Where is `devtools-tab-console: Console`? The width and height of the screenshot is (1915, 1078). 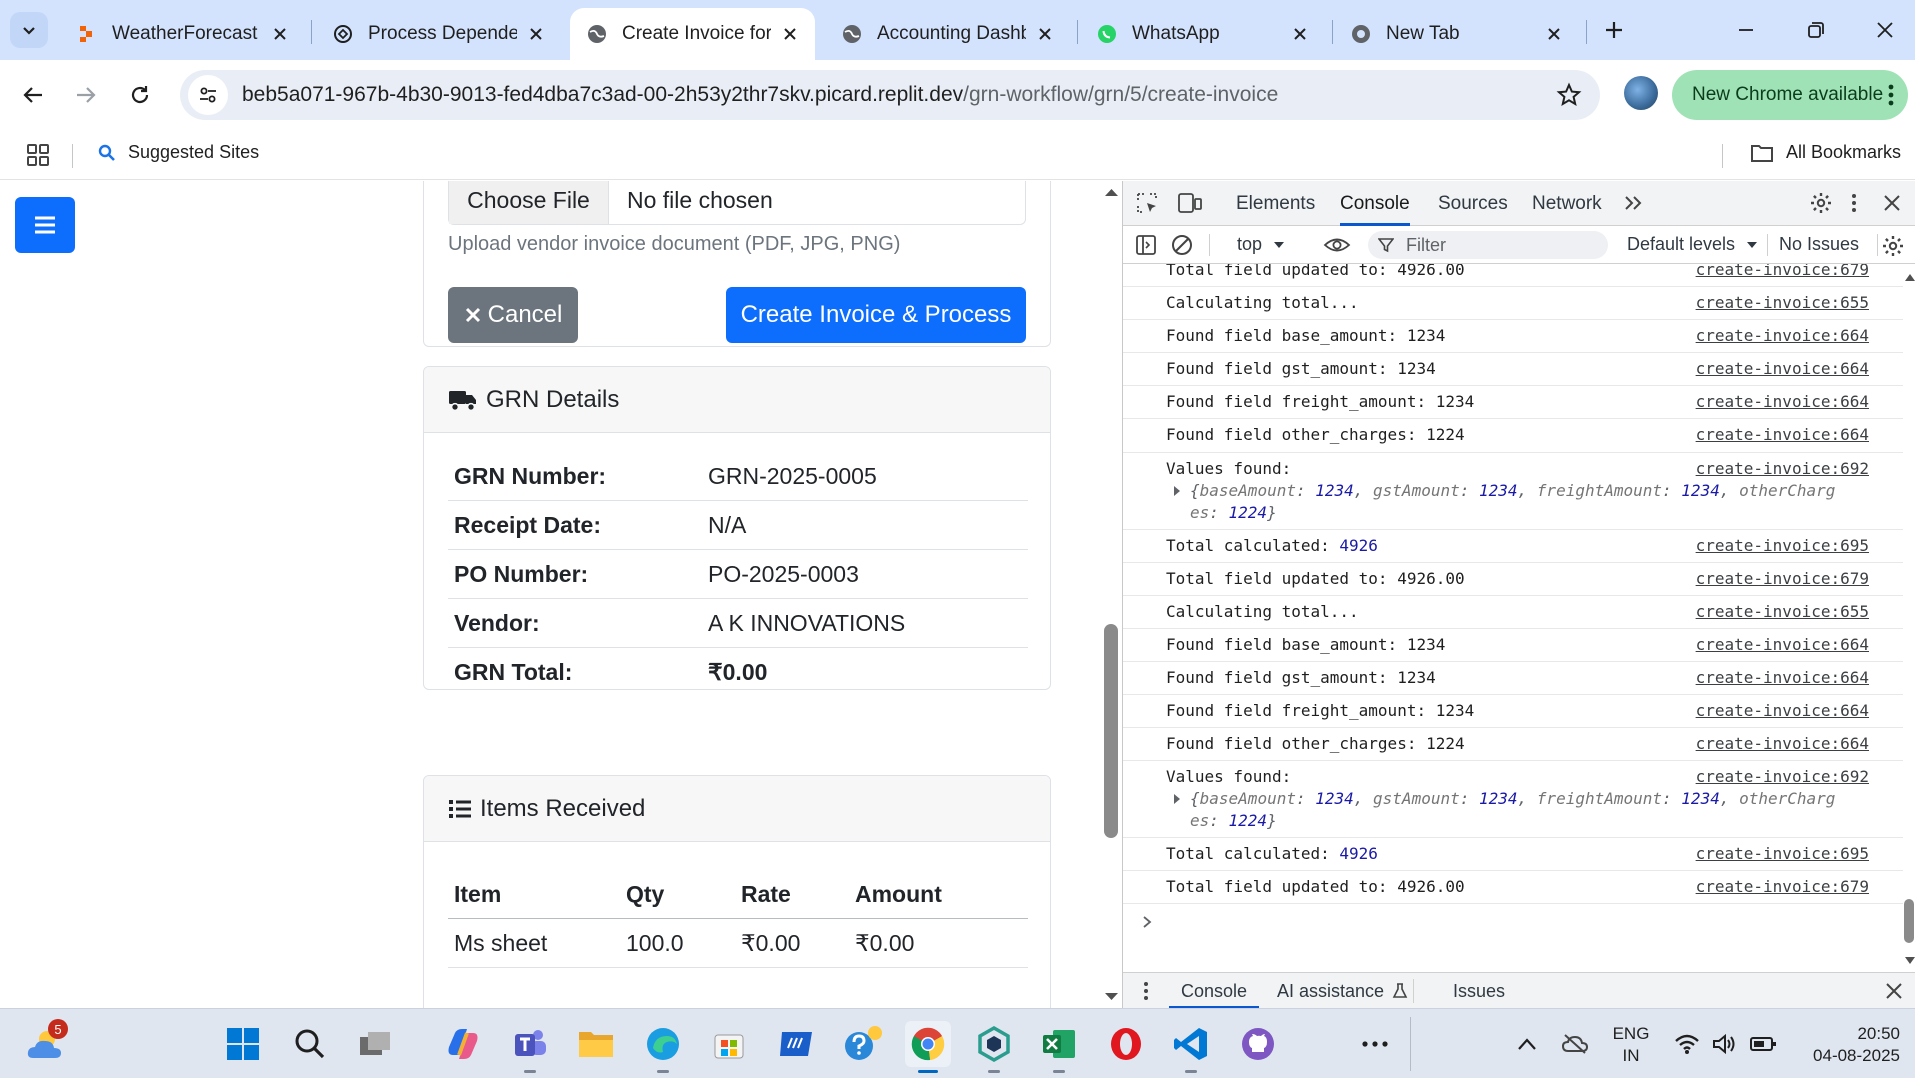
devtools-tab-console: Console is located at coordinates (1375, 203).